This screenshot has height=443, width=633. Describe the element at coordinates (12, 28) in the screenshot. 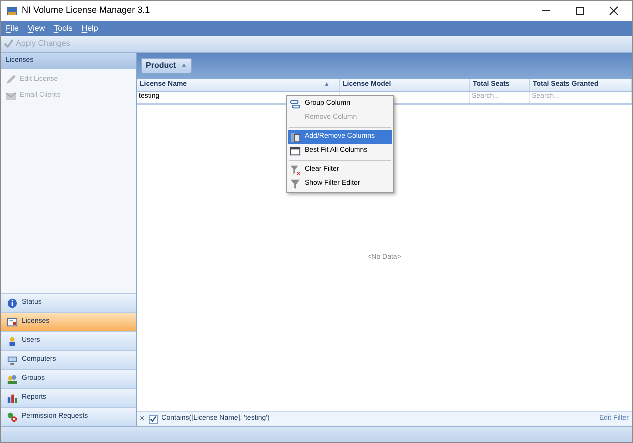

I see `menu-item: File` at that location.